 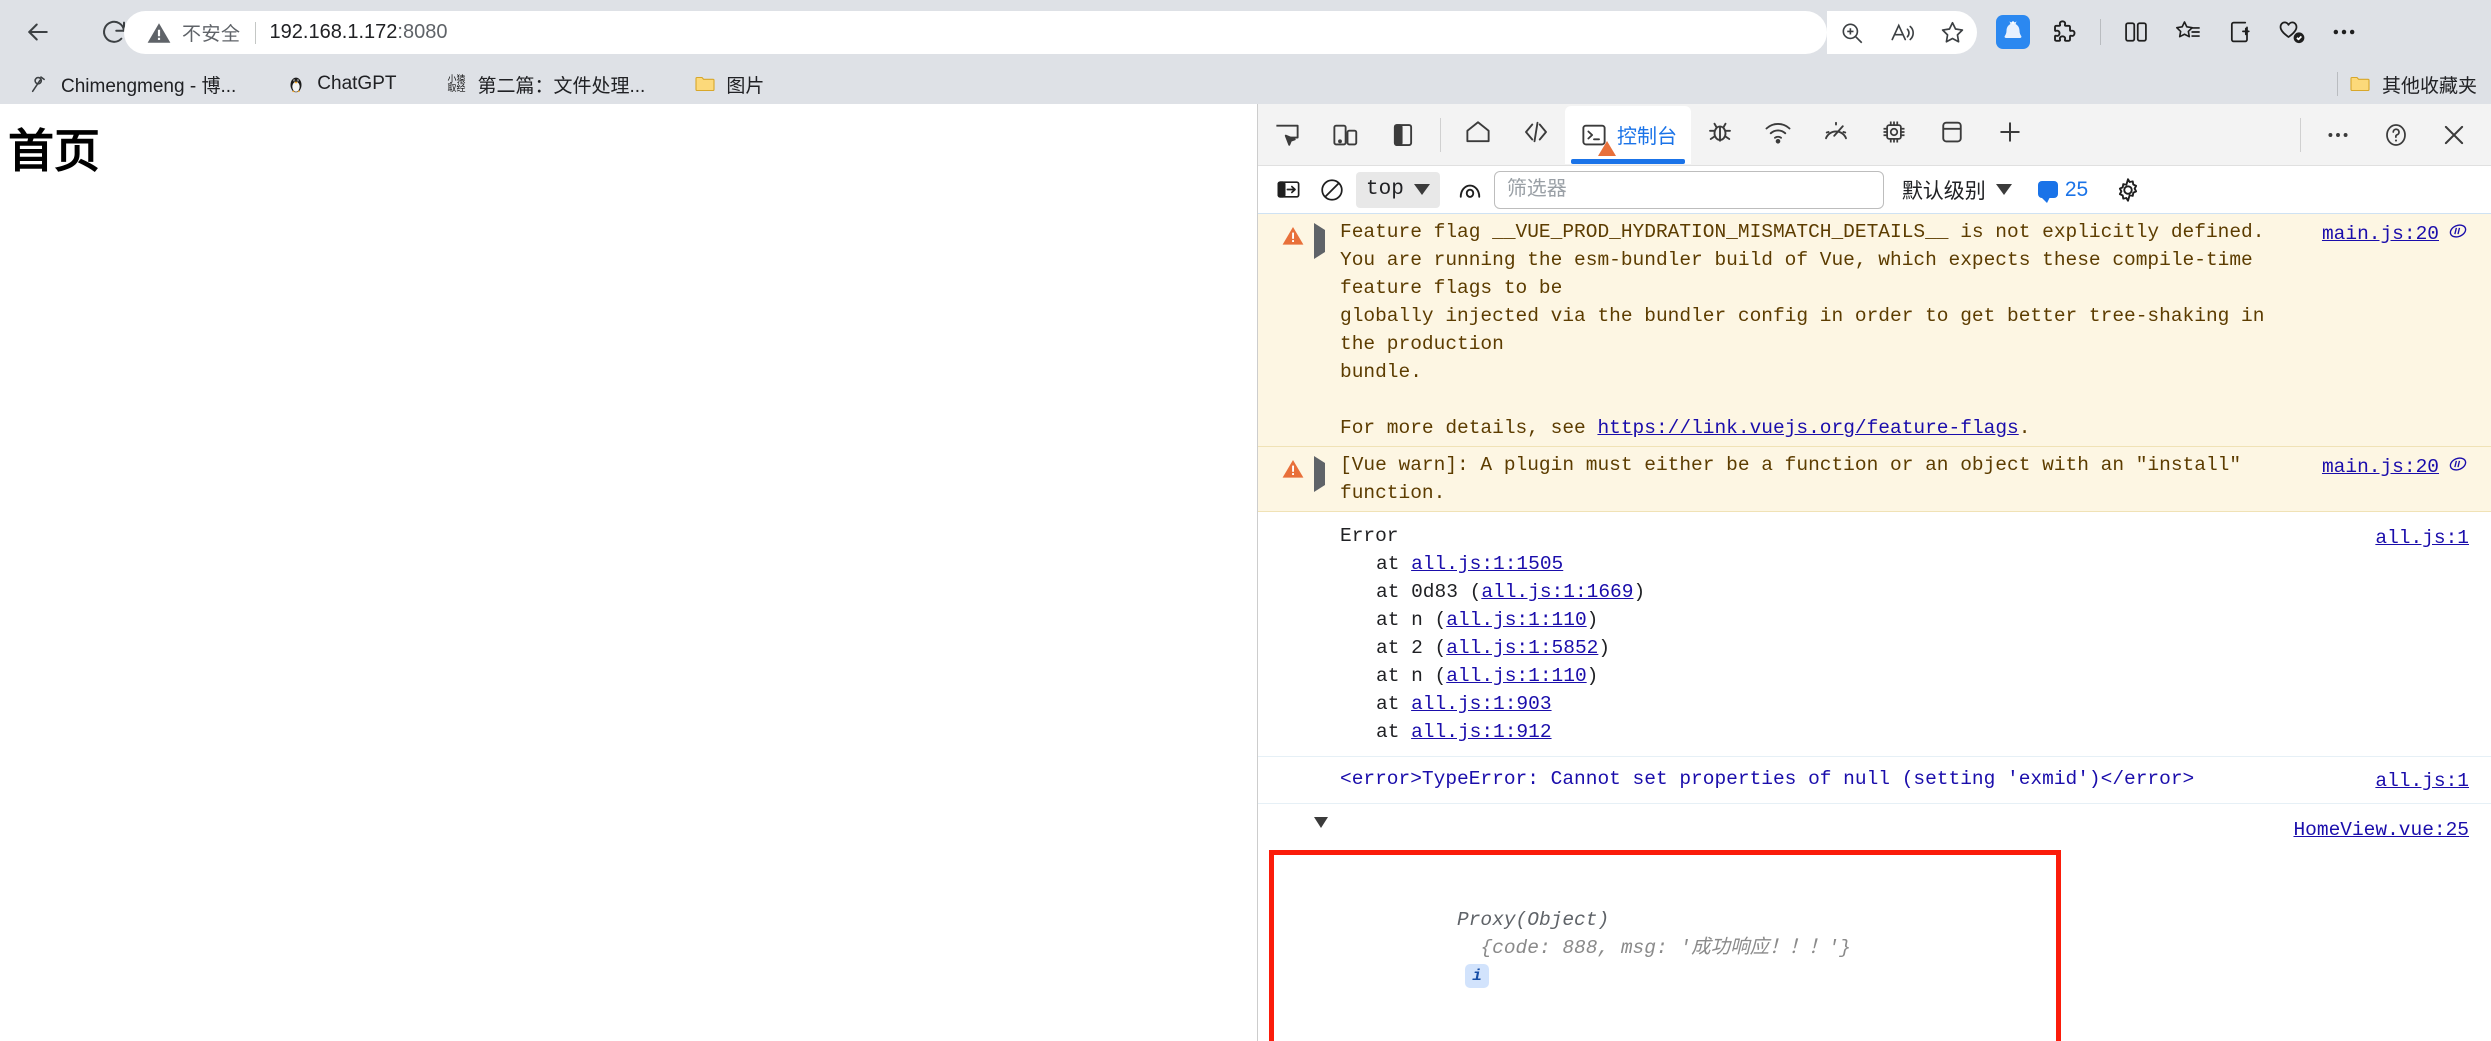 I want to click on live-expression-icon, so click(x=1470, y=190).